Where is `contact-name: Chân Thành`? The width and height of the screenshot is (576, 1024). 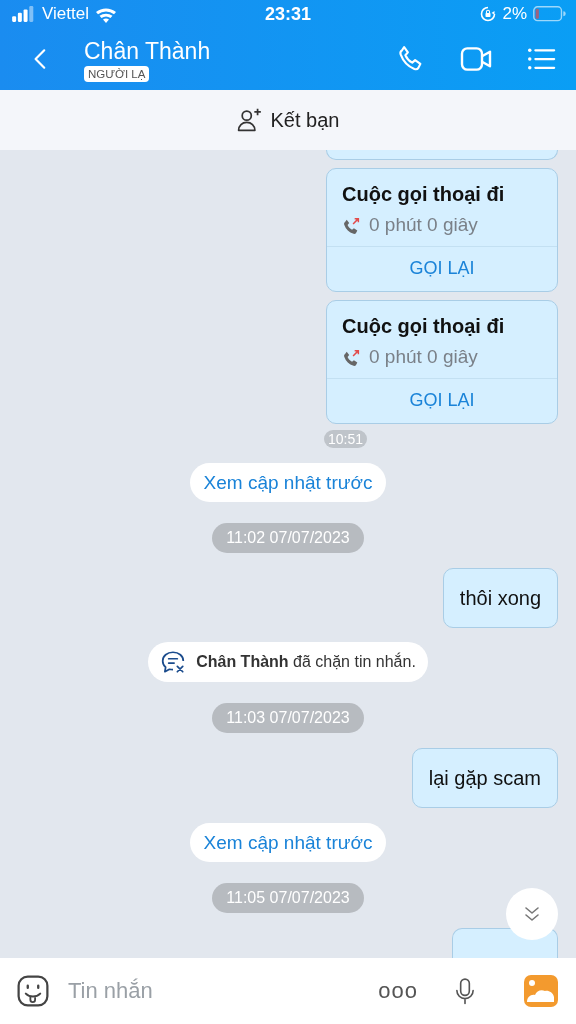
contact-name: Chân Thành is located at coordinates (147, 50).